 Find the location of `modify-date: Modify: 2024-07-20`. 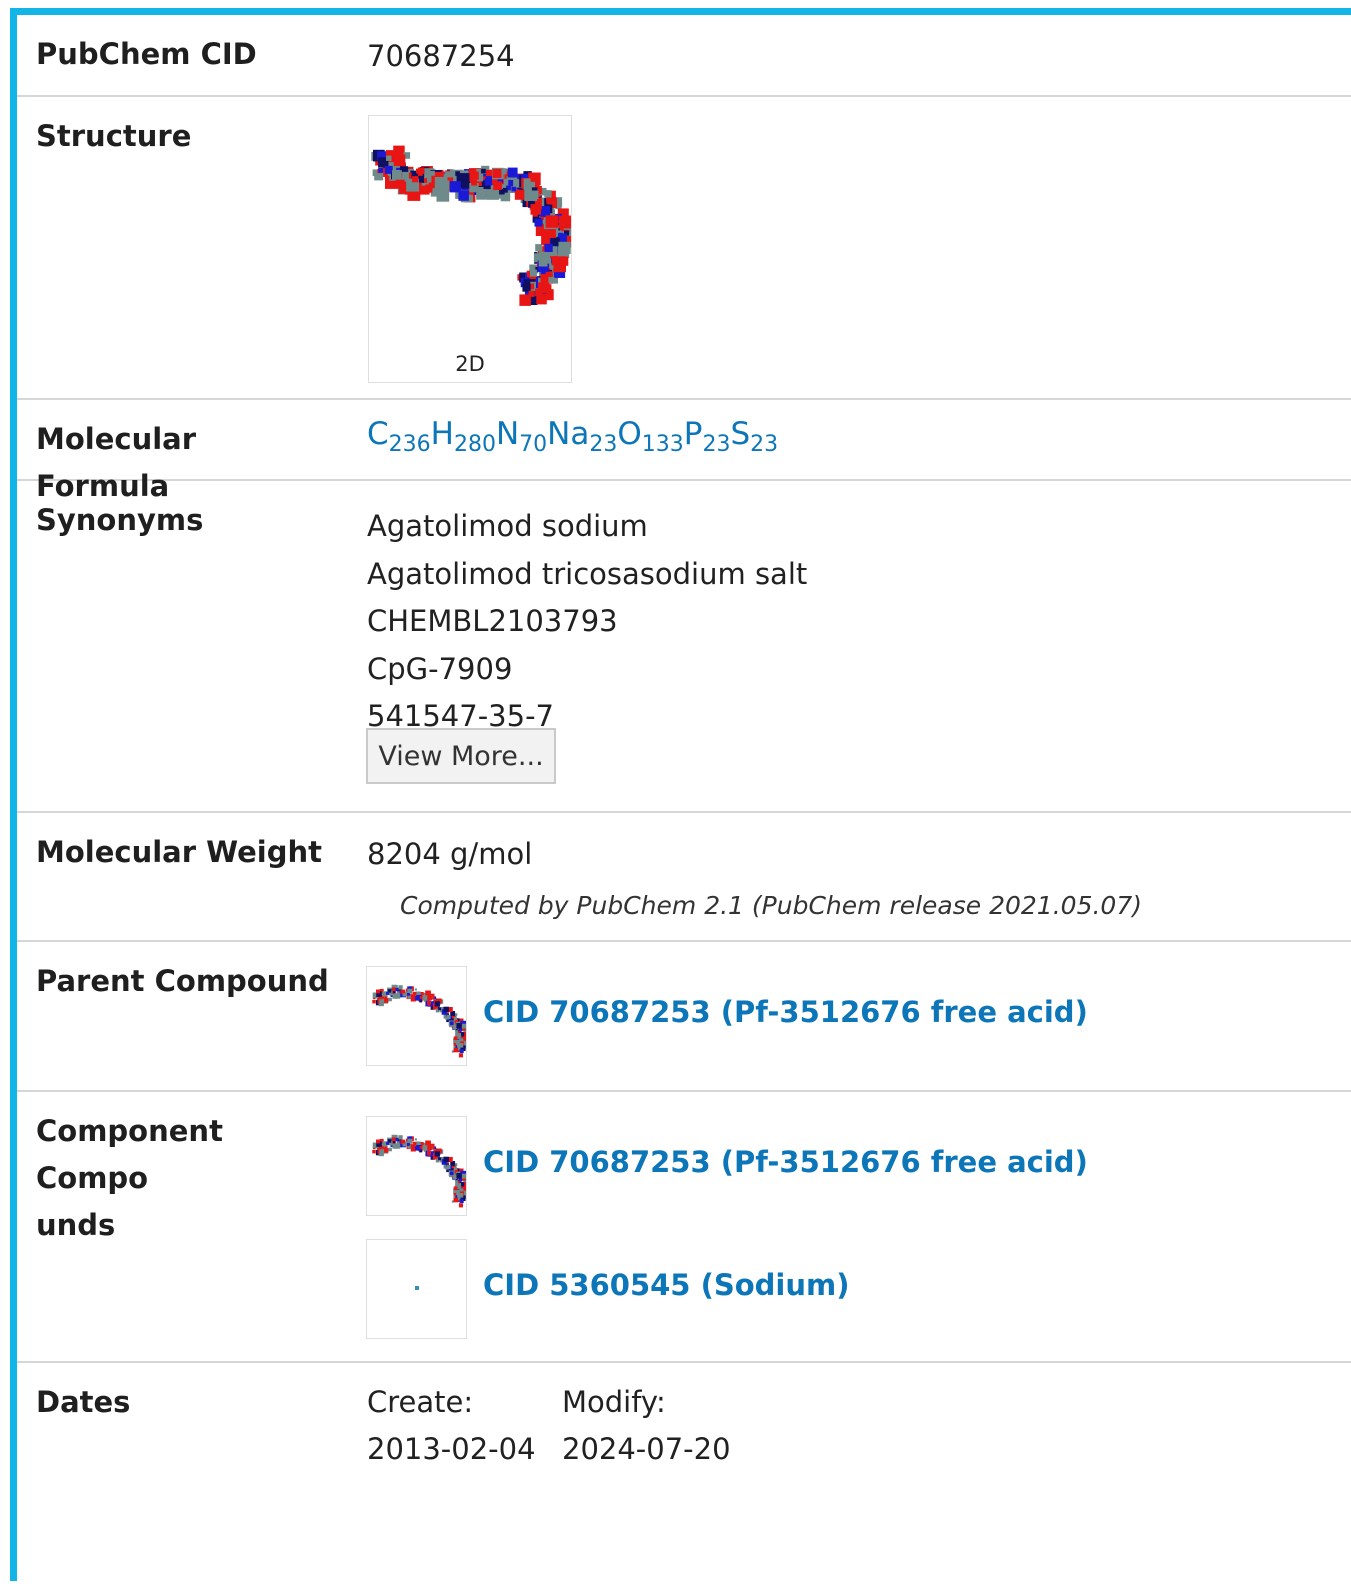

modify-date: Modify: 2024-07-20 is located at coordinates (646, 1426).